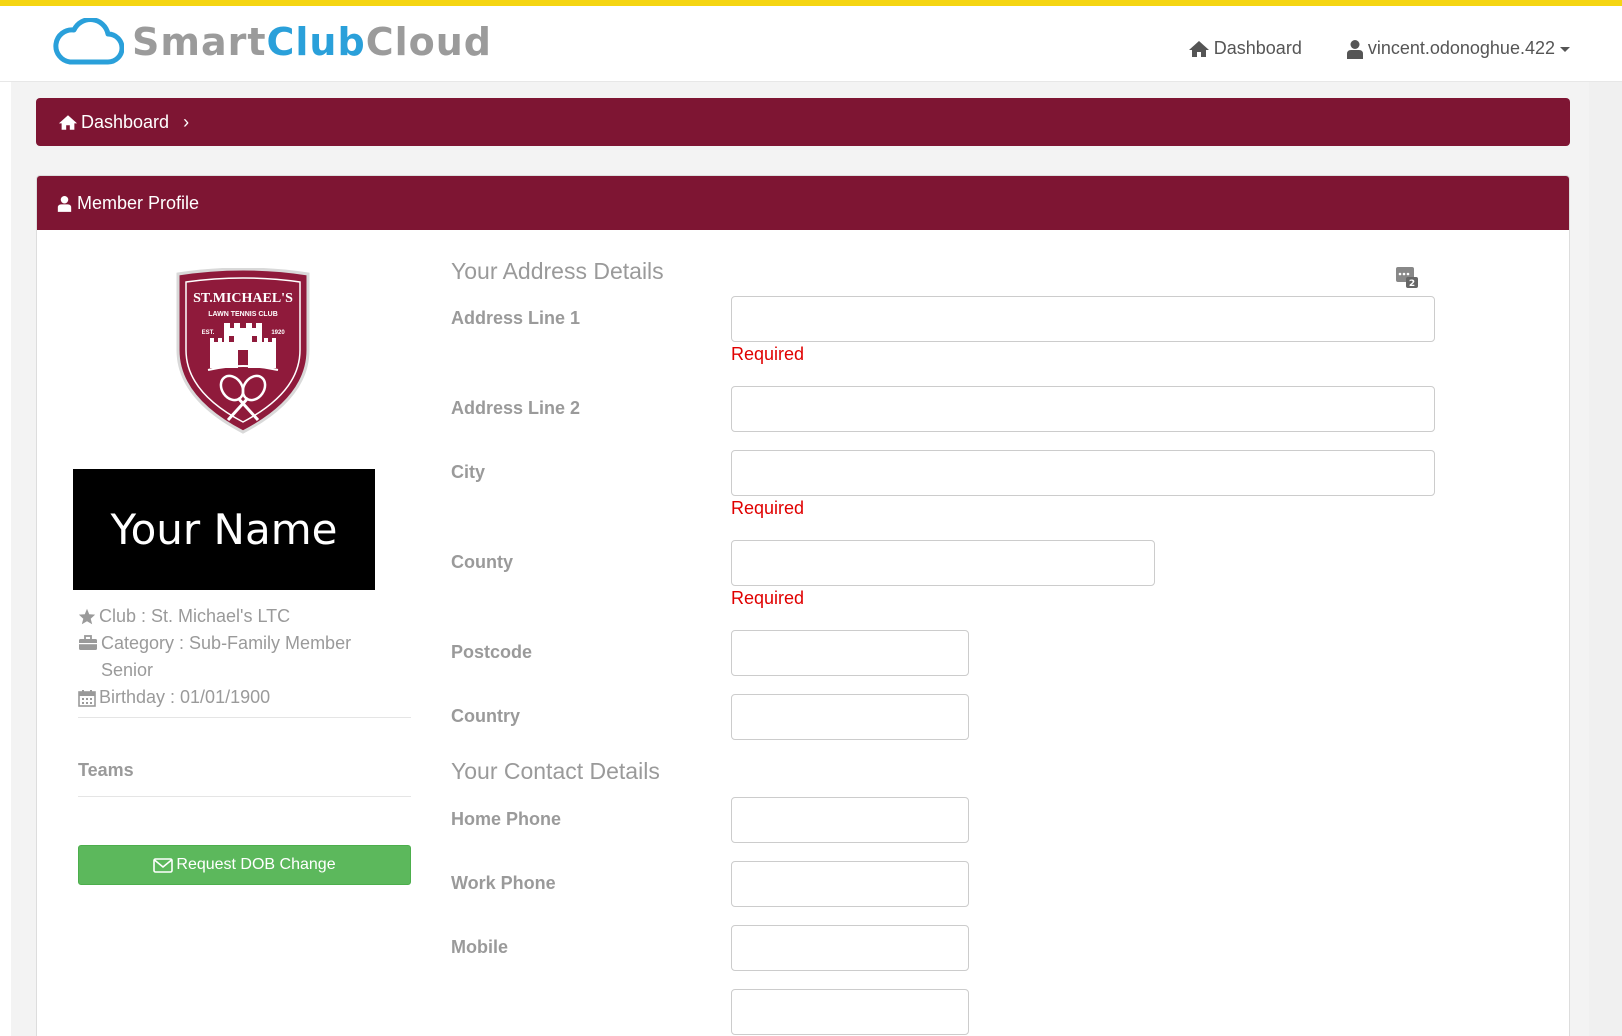 The width and height of the screenshot is (1622, 1036). What do you see at coordinates (163, 865) in the screenshot?
I see `envelope-icon` at bounding box center [163, 865].